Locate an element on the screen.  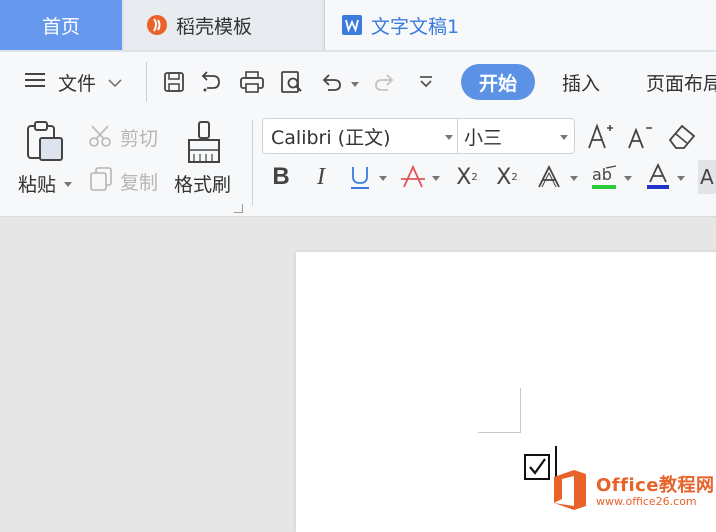
tab-document: 文字文稿1 is located at coordinates (520, 25).